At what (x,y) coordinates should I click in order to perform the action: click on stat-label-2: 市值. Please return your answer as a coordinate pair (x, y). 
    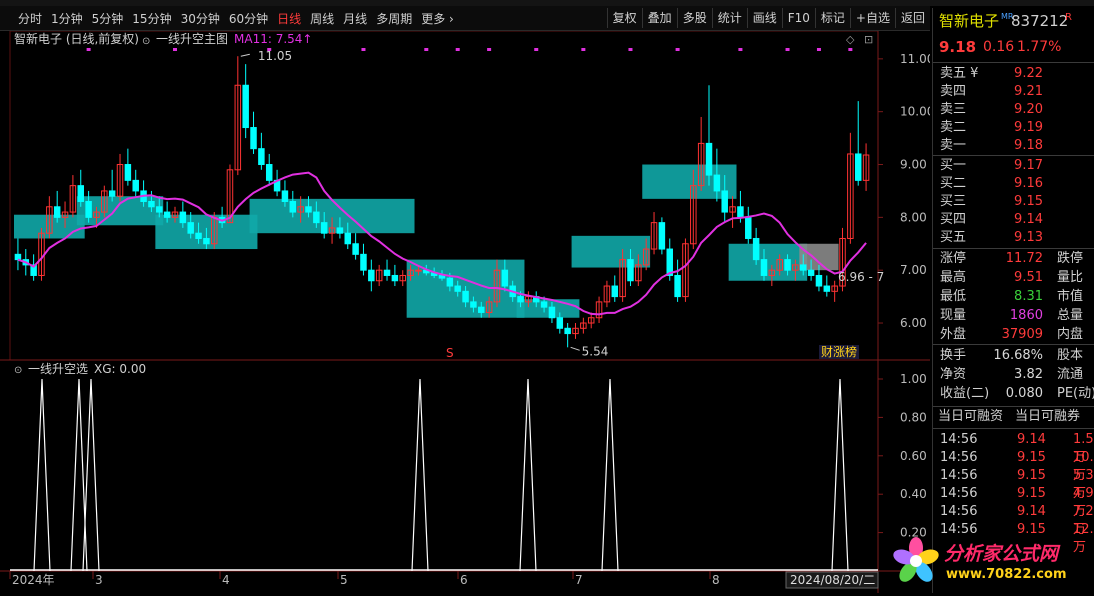
    Looking at the image, I should click on (1070, 296).